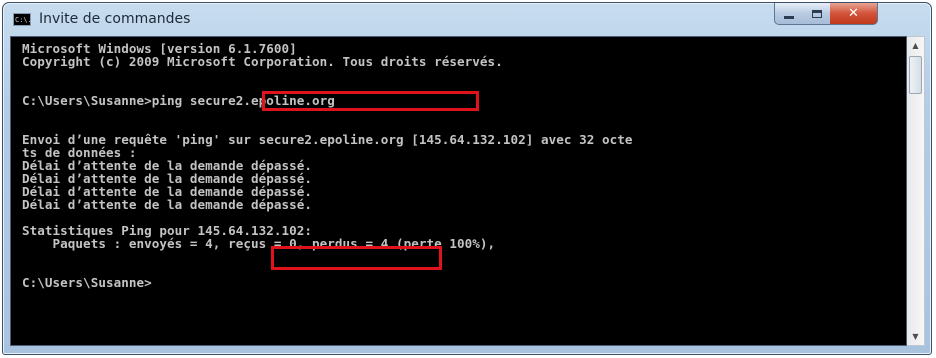 This screenshot has width=936, height=358. I want to click on scroll-up-icon: ▲, so click(915, 45).